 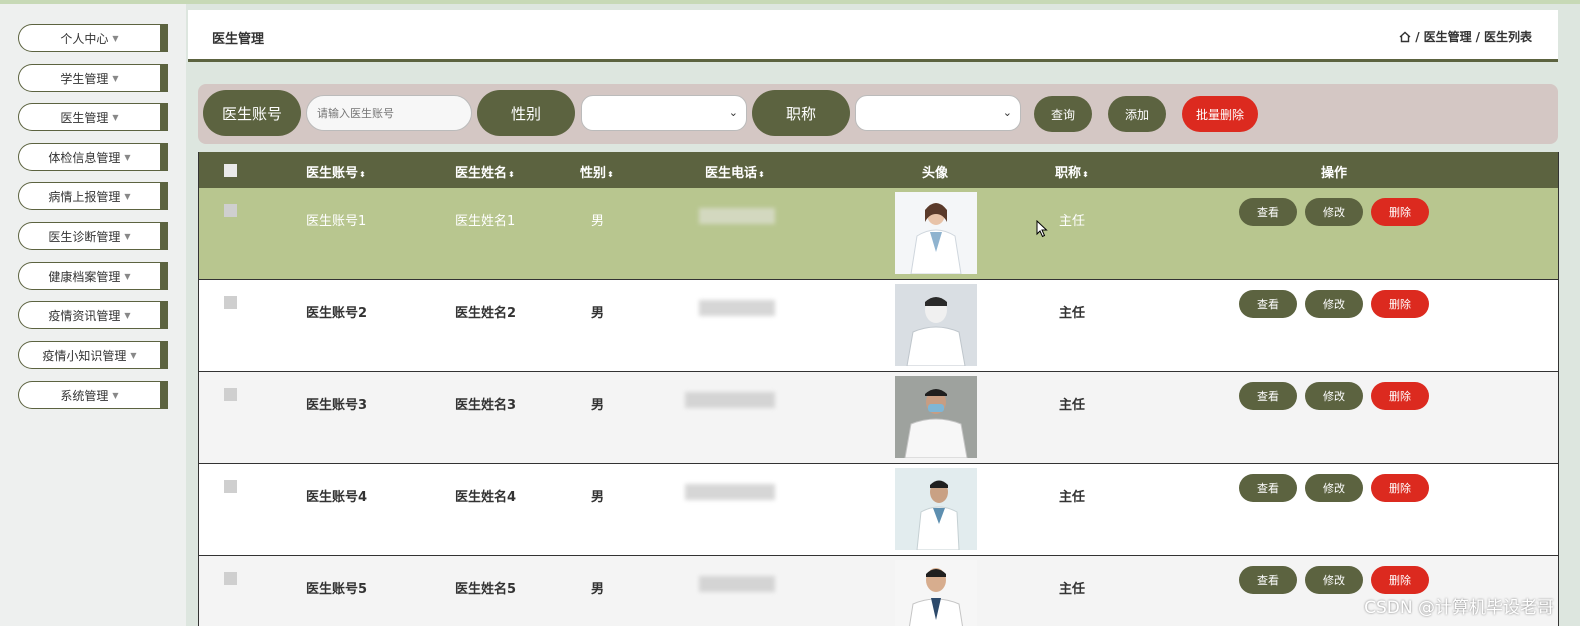 I want to click on home-icon, so click(x=1405, y=37).